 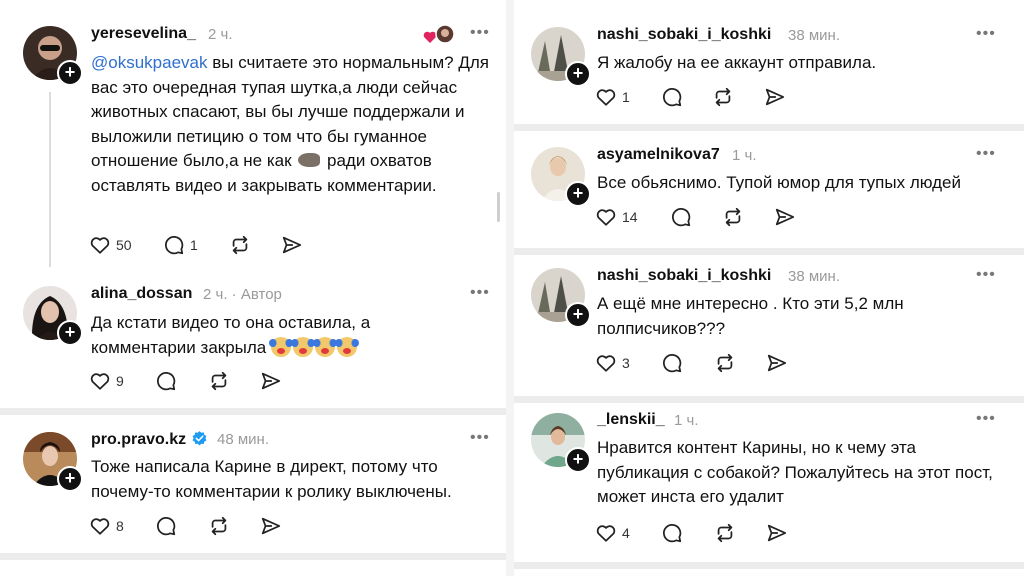 What do you see at coordinates (695, 535) in the screenshot?
I see `action-bar: 4` at bounding box center [695, 535].